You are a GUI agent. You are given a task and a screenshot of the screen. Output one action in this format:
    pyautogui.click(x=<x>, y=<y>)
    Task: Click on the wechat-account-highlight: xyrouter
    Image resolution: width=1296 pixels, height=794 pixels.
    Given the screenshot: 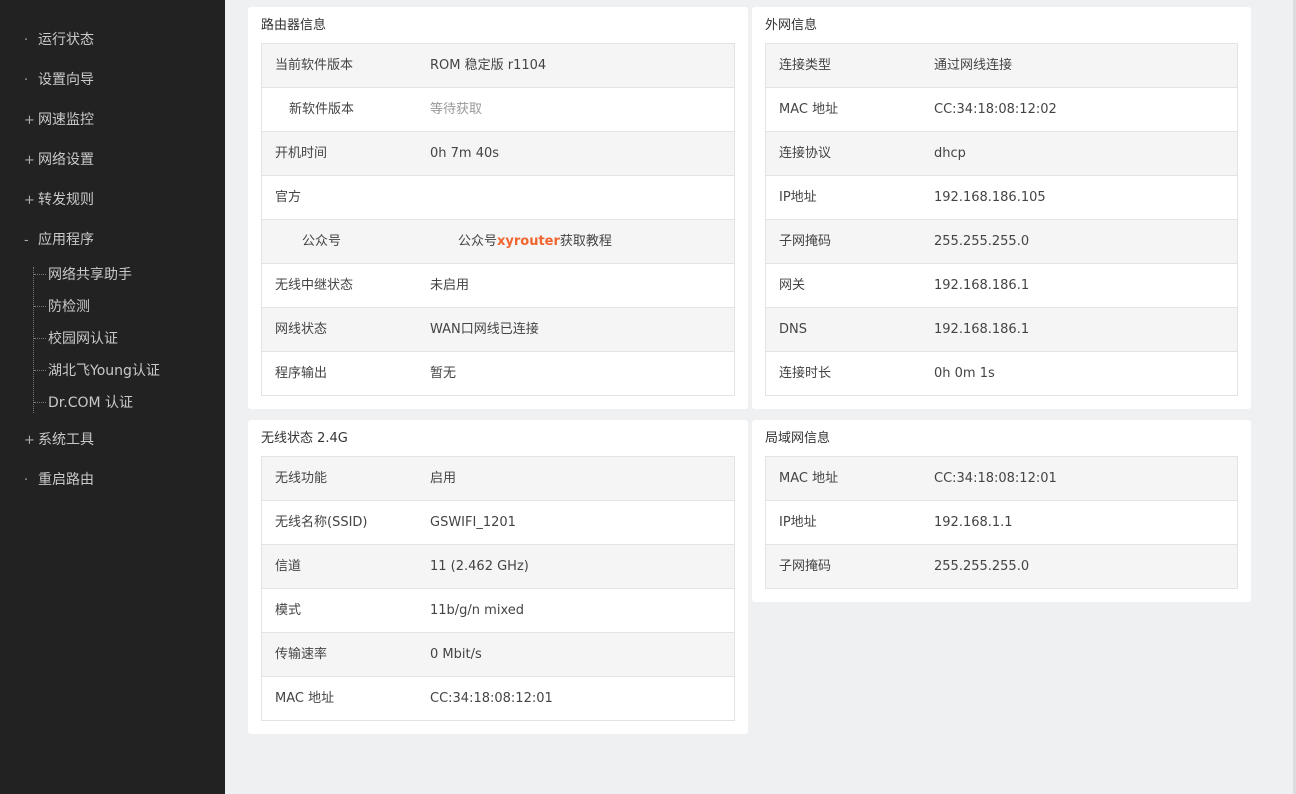 What is the action you would take?
    pyautogui.click(x=528, y=241)
    